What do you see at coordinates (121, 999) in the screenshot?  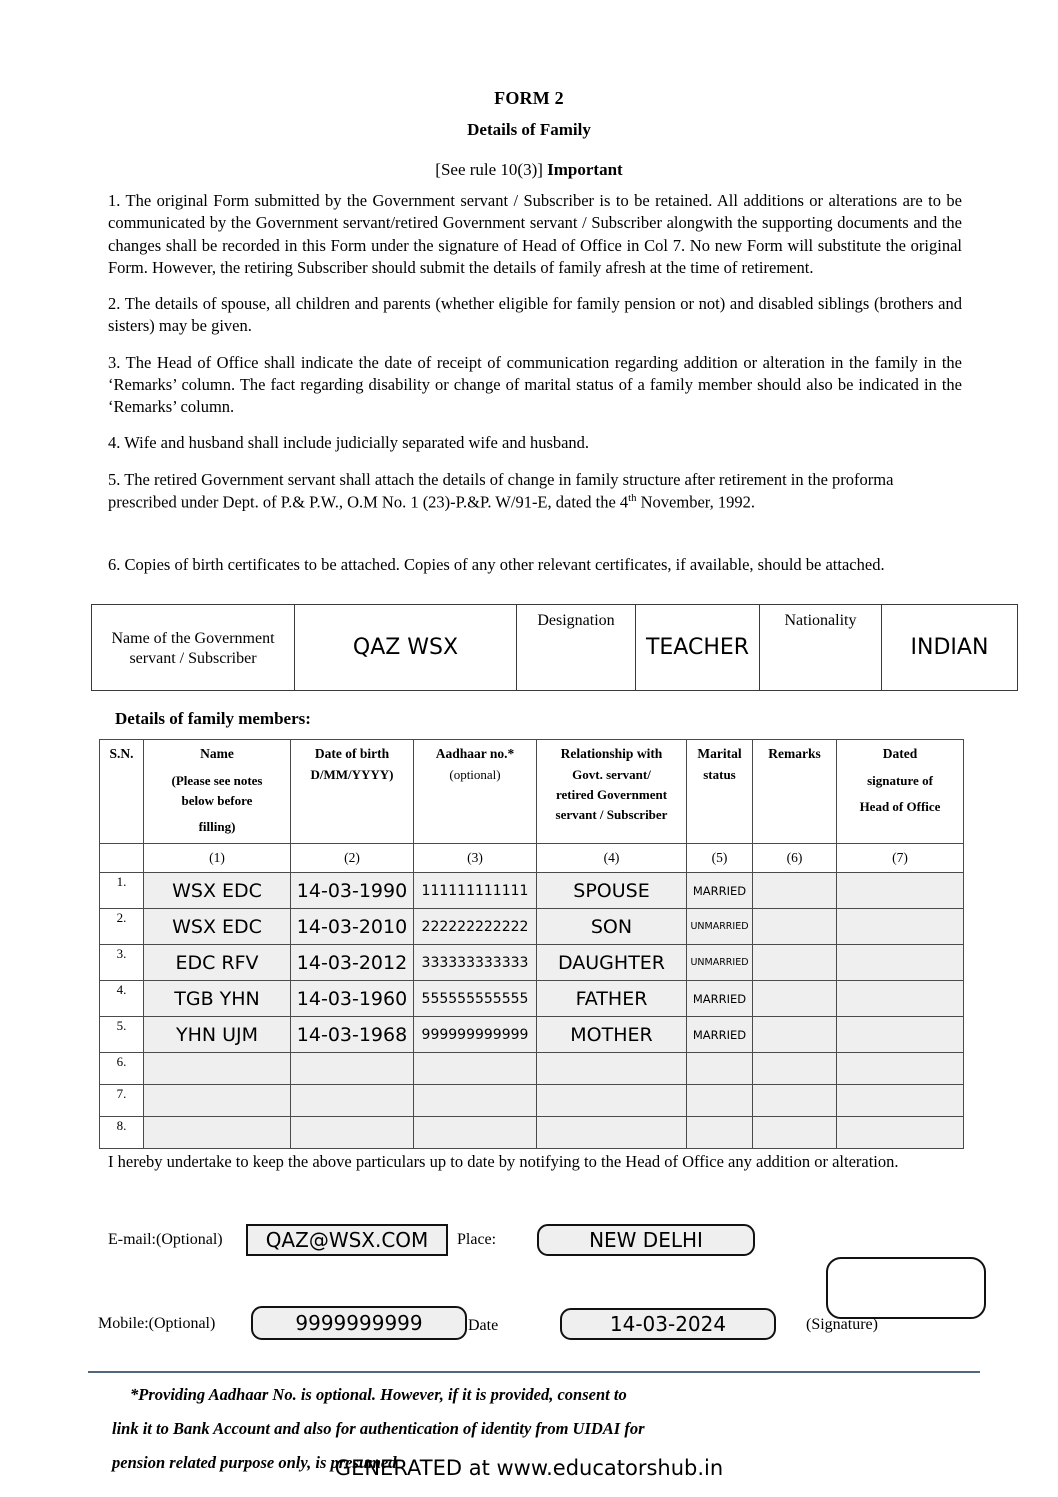 I see `row-serial-number: 4.` at bounding box center [121, 999].